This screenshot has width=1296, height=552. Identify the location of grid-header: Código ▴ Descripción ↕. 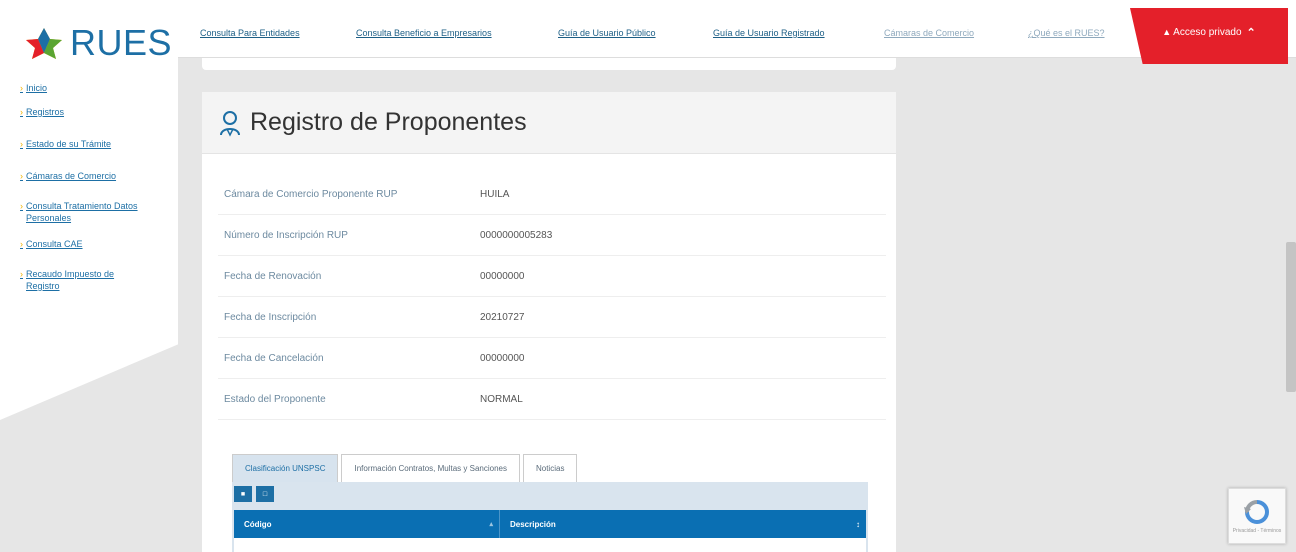
(550, 524).